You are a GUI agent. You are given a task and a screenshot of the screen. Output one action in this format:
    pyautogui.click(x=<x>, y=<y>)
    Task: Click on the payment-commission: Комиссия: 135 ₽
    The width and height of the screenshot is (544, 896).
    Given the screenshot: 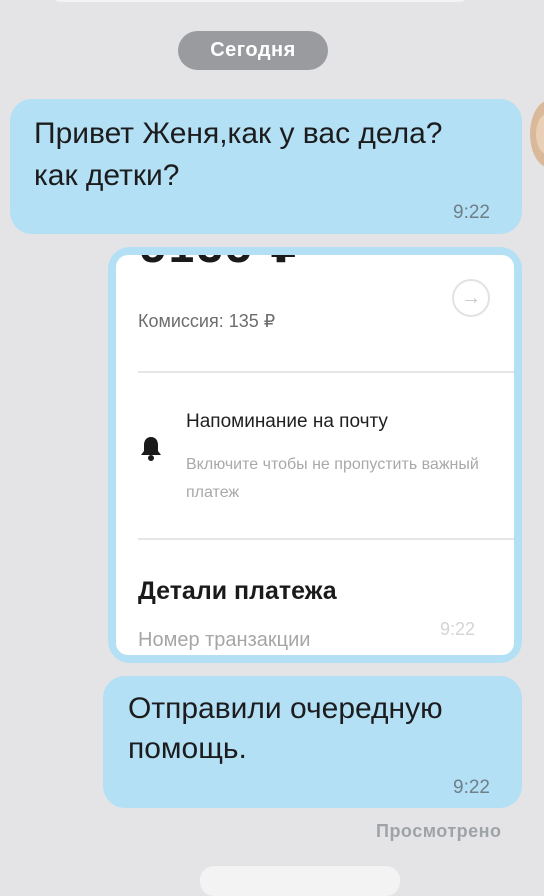 What is the action you would take?
    pyautogui.click(x=207, y=321)
    